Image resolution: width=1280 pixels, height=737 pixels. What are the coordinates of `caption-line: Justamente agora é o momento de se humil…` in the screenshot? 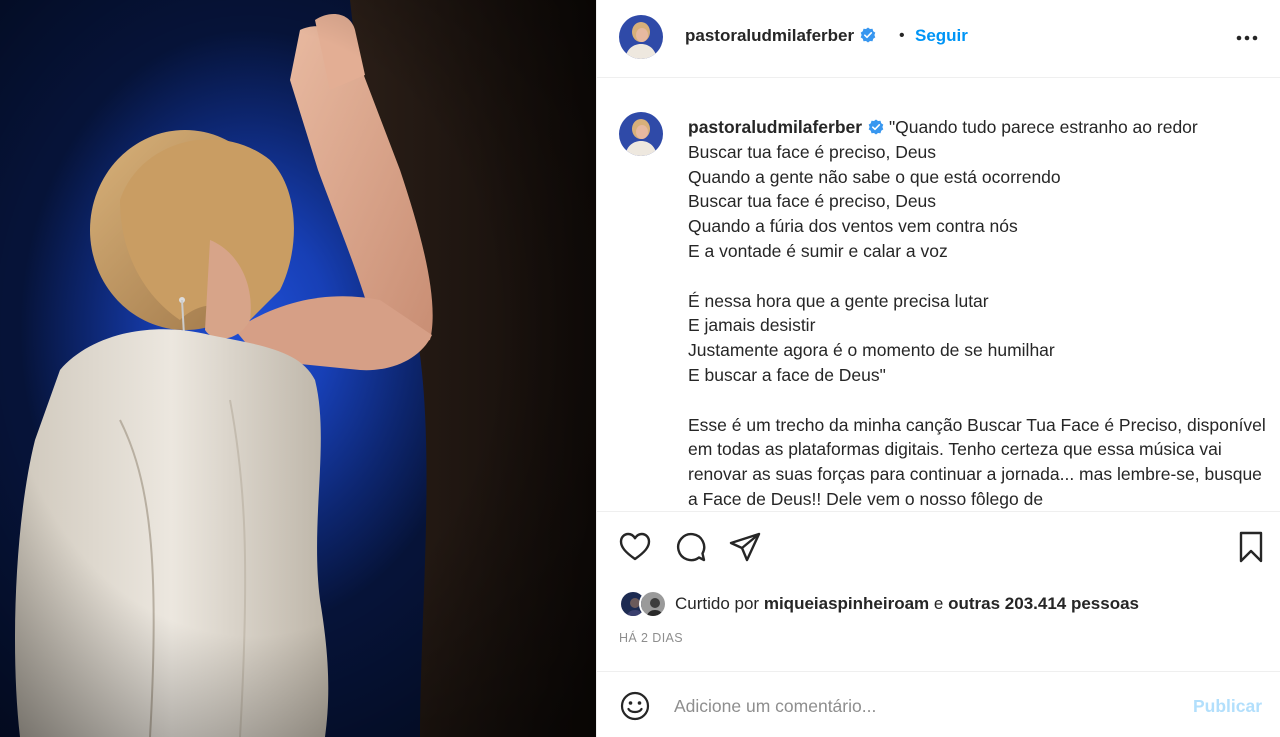 It's located at (871, 350).